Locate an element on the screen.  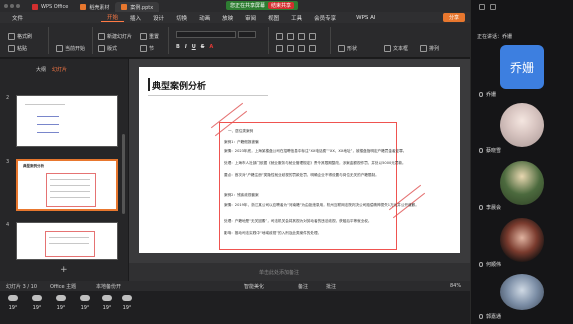
brush-icon is located at coordinates (11, 36).